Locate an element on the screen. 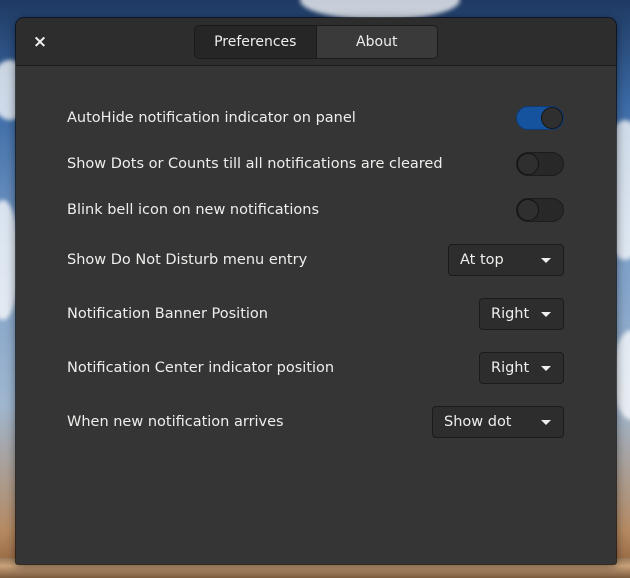  header-bar: × Preferences About is located at coordinates (316, 42).